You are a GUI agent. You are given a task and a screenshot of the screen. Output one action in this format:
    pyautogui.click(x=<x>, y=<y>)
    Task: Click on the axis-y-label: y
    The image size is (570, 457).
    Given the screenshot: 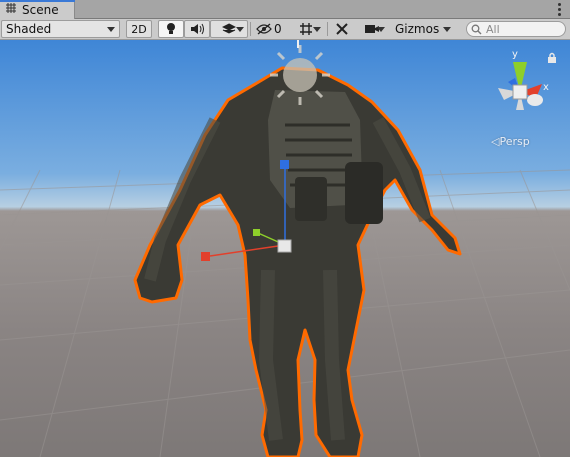 What is the action you would take?
    pyautogui.click(x=515, y=54)
    